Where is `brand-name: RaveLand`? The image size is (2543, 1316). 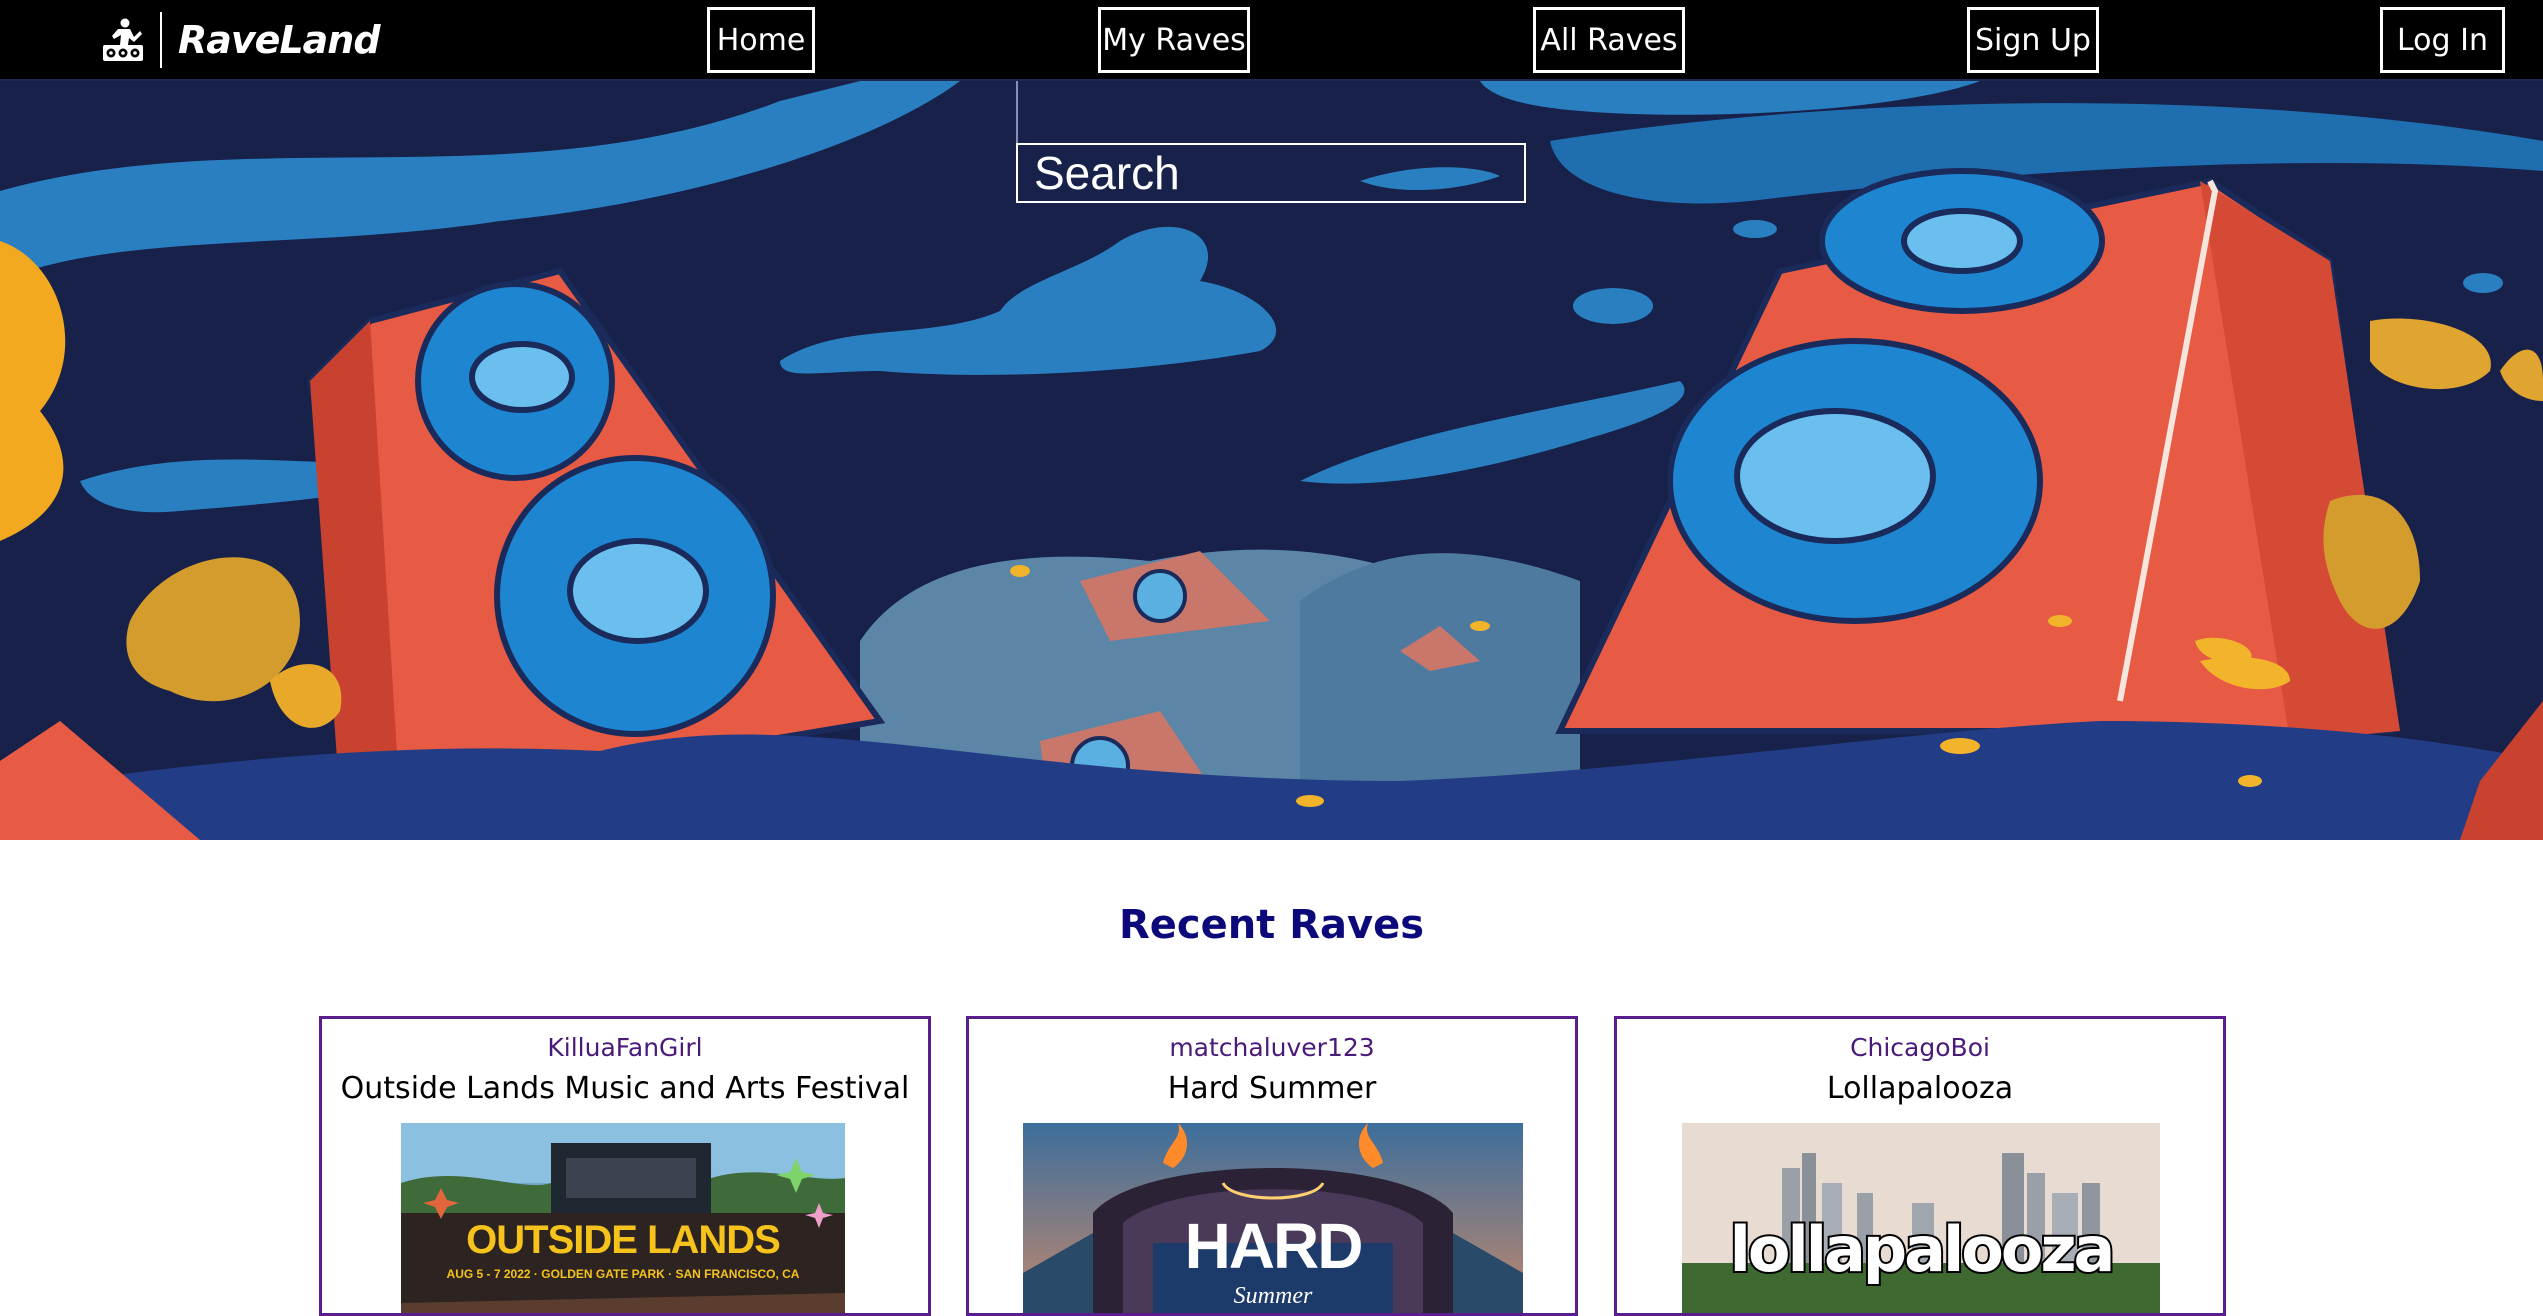 brand-name: RaveLand is located at coordinates (279, 40).